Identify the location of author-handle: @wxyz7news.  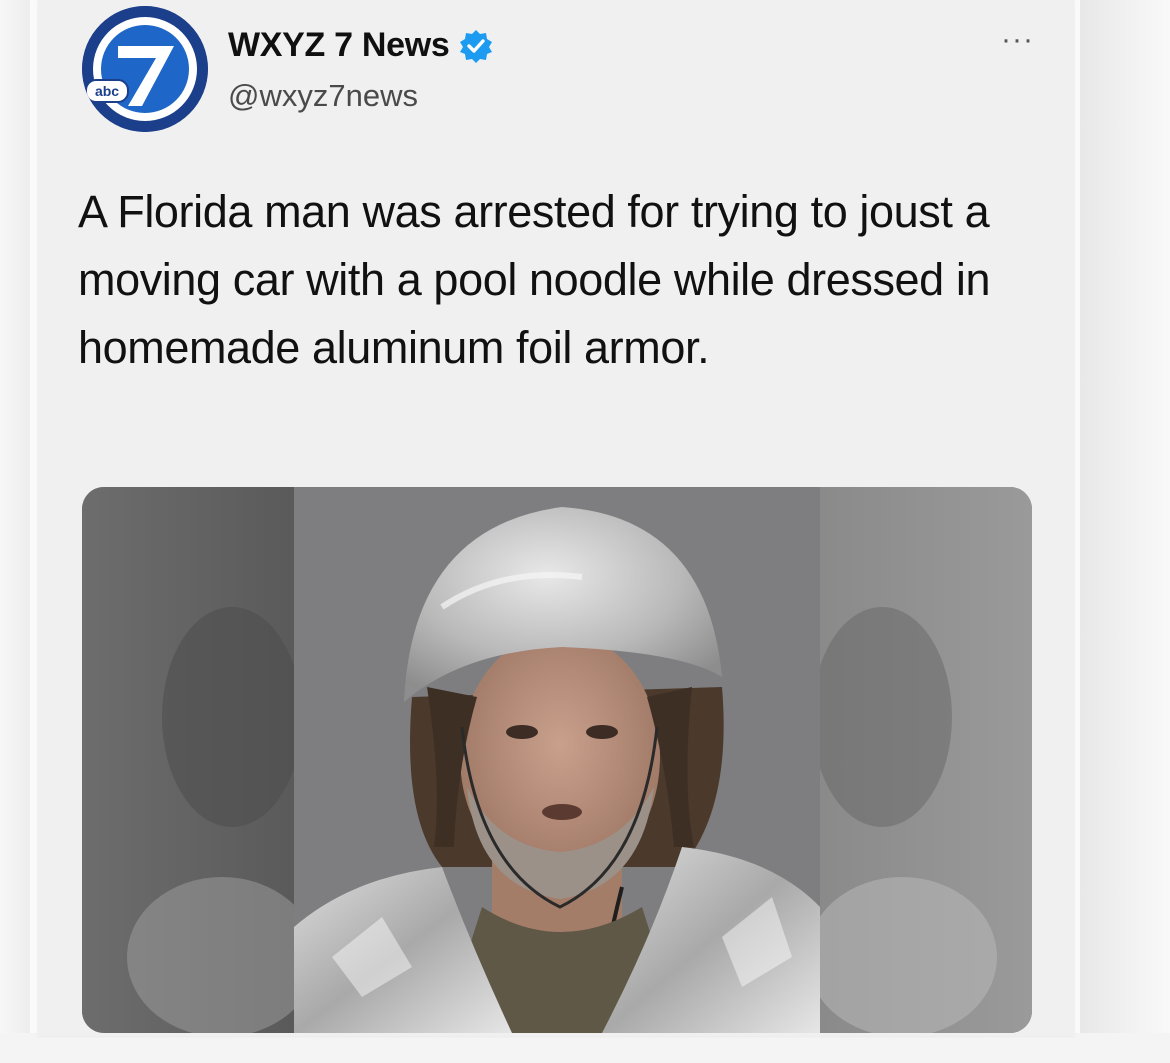
(323, 96).